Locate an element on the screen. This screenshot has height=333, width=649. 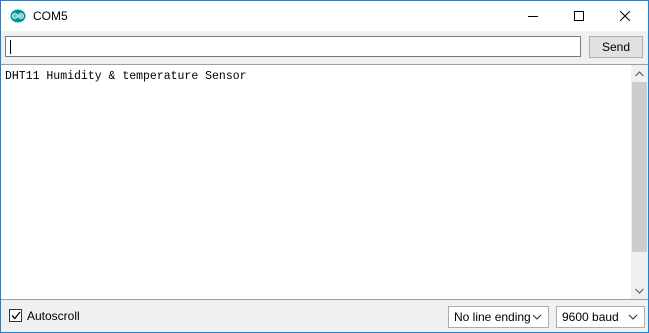
serial-input is located at coordinates (293, 46).